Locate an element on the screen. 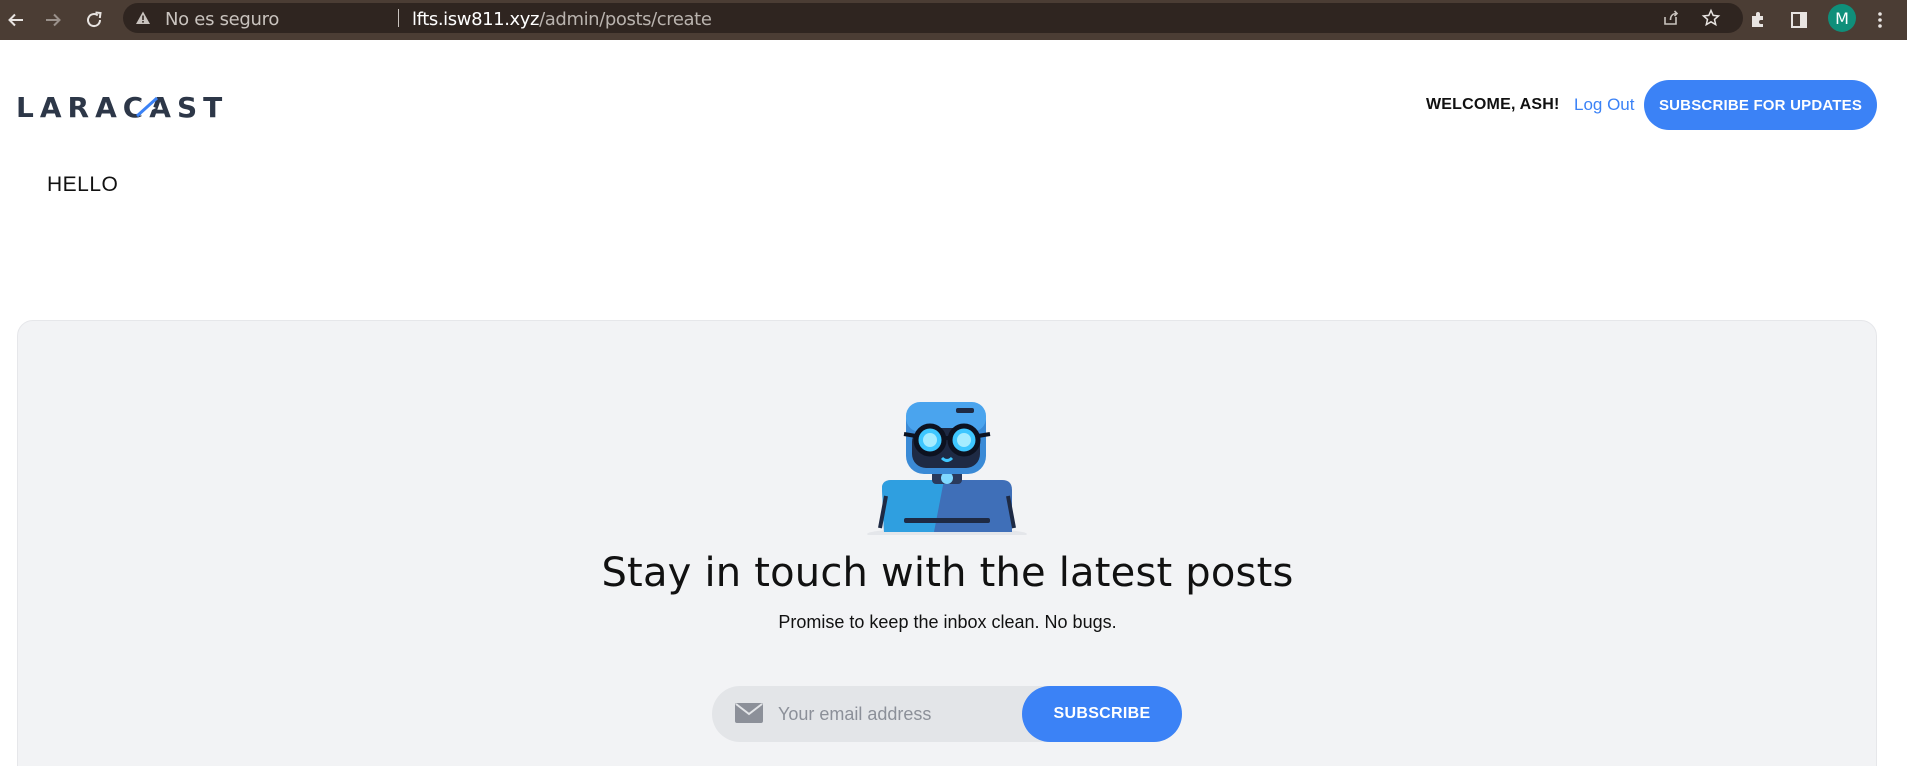 The height and width of the screenshot is (766, 1907). mail-icon is located at coordinates (749, 713).